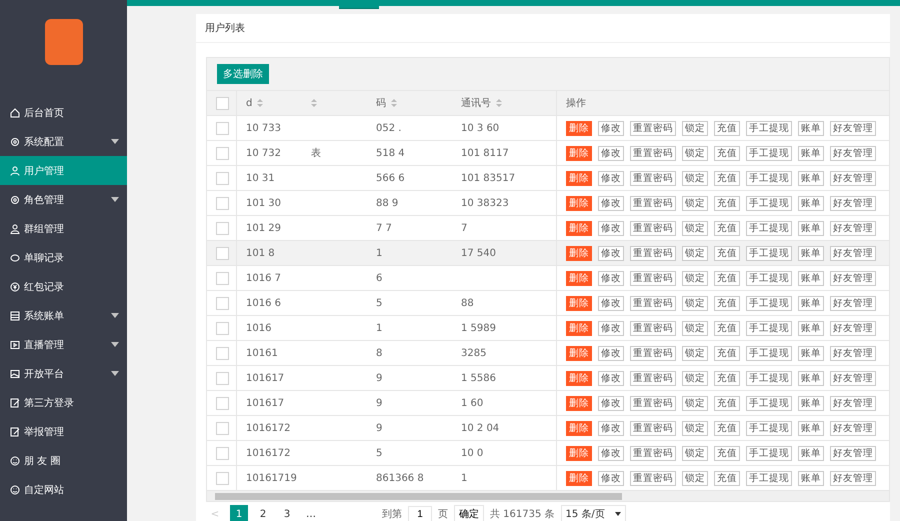 Image resolution: width=900 pixels, height=521 pixels. I want to click on sidebar-item: 单聊记录, so click(63, 257).